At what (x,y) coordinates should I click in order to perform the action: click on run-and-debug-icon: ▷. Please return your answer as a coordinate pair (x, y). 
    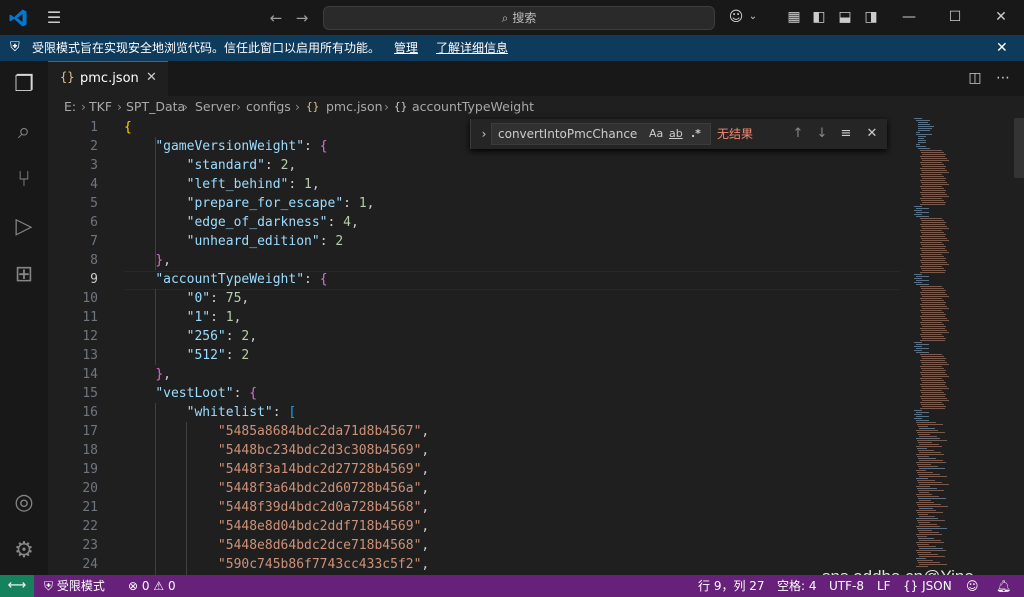
    Looking at the image, I should click on (24, 227).